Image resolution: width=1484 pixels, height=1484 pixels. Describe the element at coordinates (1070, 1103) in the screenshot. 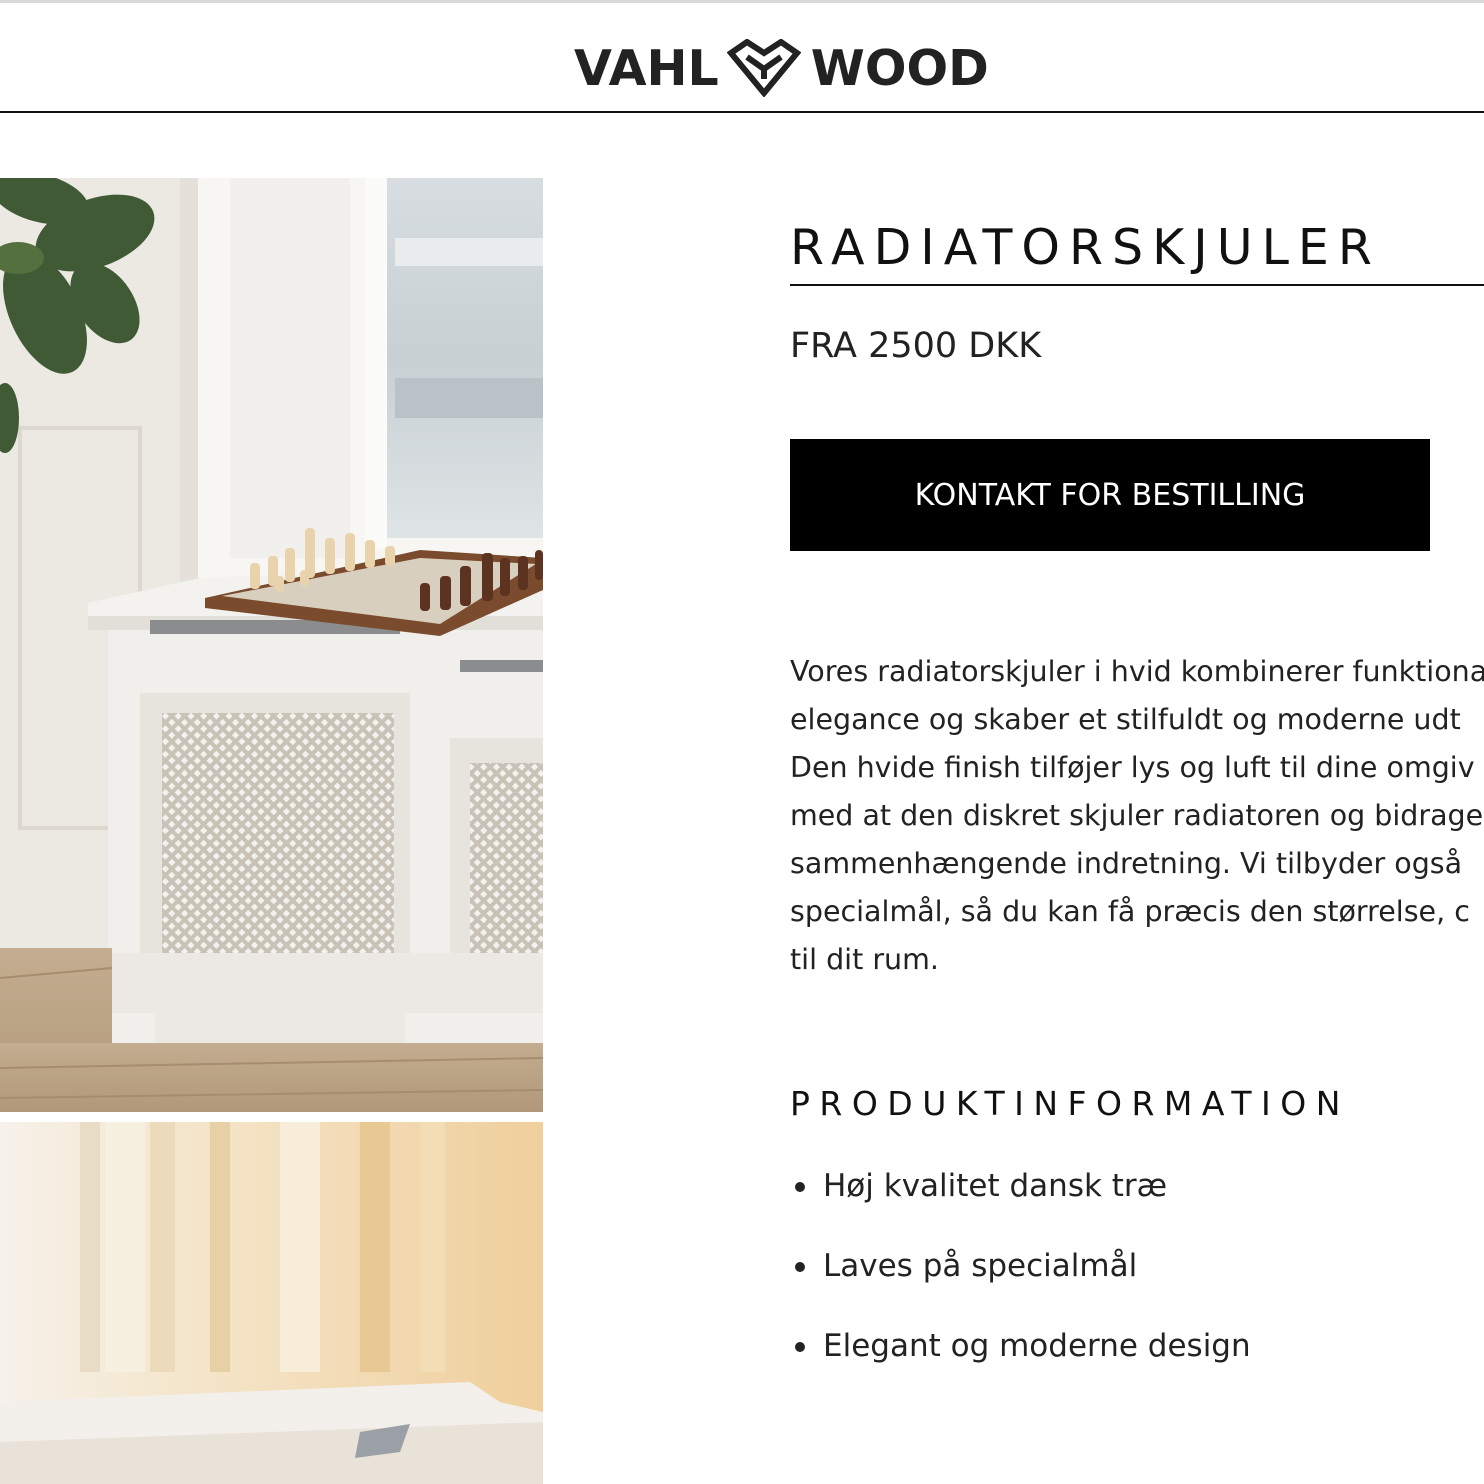

I see `product-info-heading: PRODUKTINFORMATION` at that location.